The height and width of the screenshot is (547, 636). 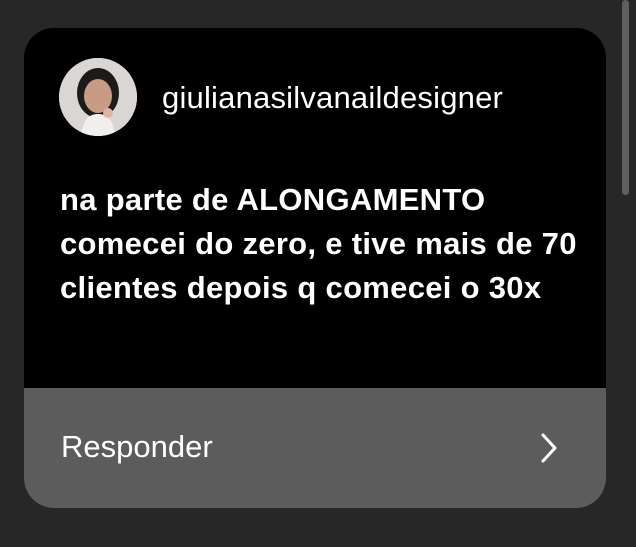 I want to click on scrollbar, so click(x=625, y=97).